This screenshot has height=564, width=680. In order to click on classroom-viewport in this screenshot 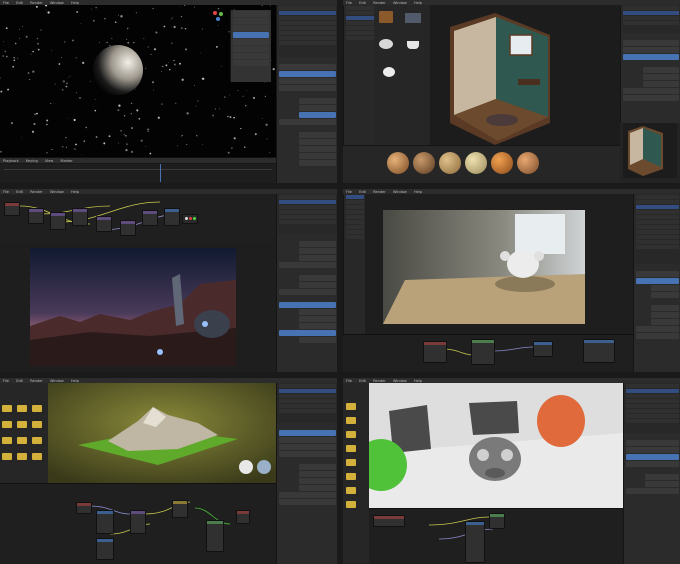, I will do `click(499, 264)`.